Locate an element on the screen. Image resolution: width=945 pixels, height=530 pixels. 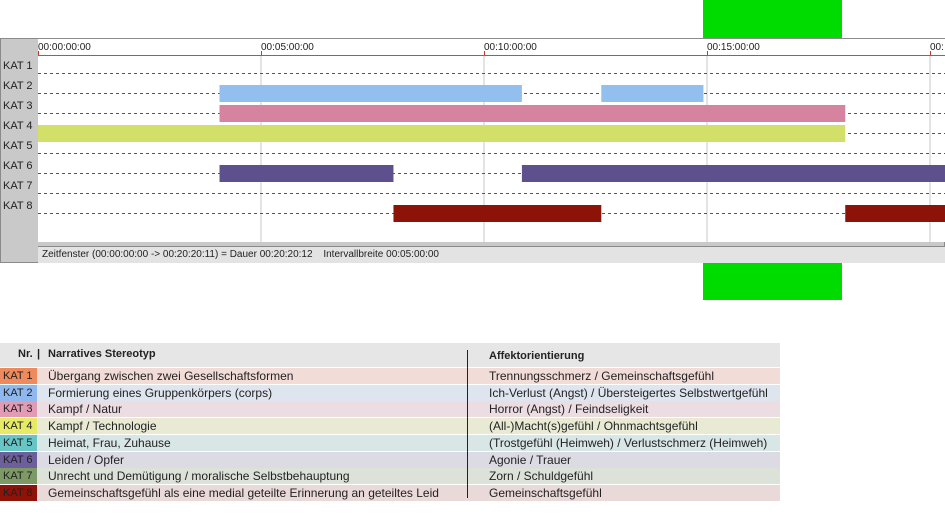
legend-kat-swatch: KAT 5 is located at coordinates (18, 442).